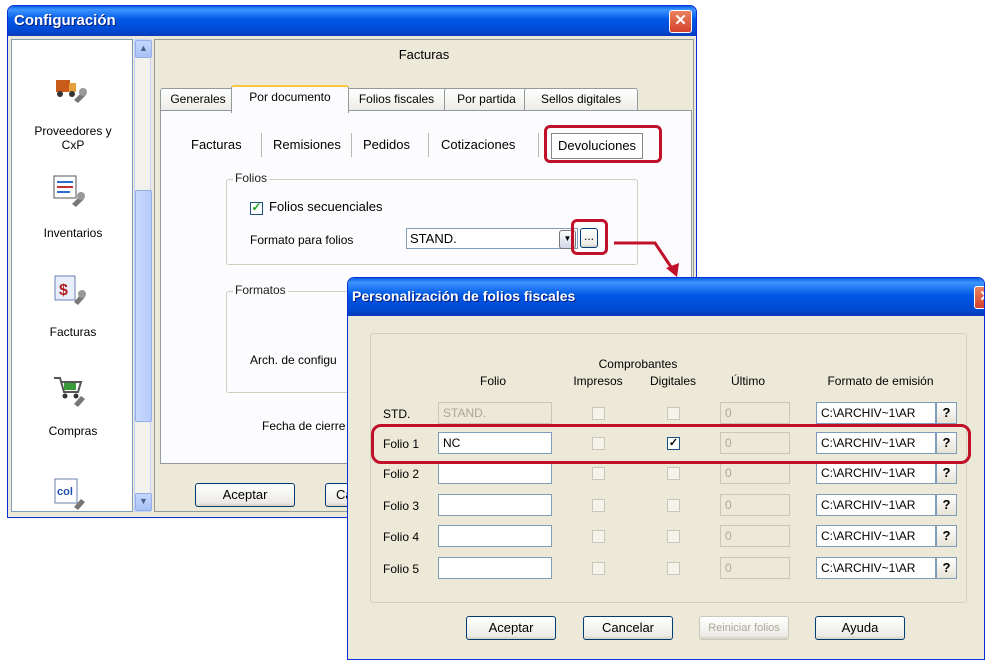 Image resolution: width=985 pixels, height=660 pixels. What do you see at coordinates (143, 49) in the screenshot?
I see `scroll-up-icon: ▲` at bounding box center [143, 49].